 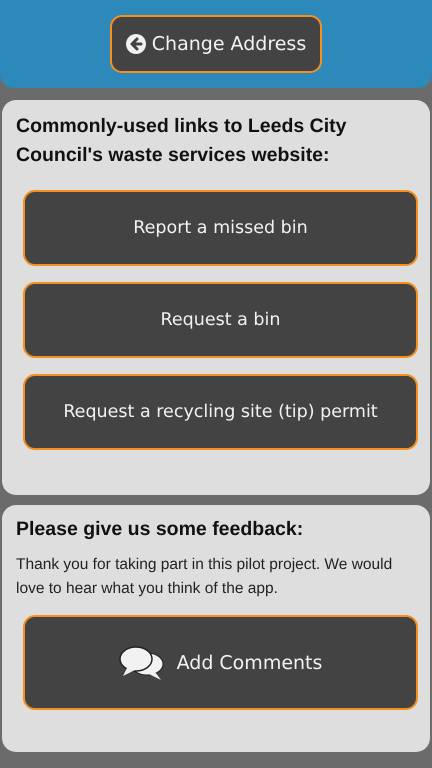 What do you see at coordinates (160, 529) in the screenshot?
I see `section-title: Please give us some feedback:` at bounding box center [160, 529].